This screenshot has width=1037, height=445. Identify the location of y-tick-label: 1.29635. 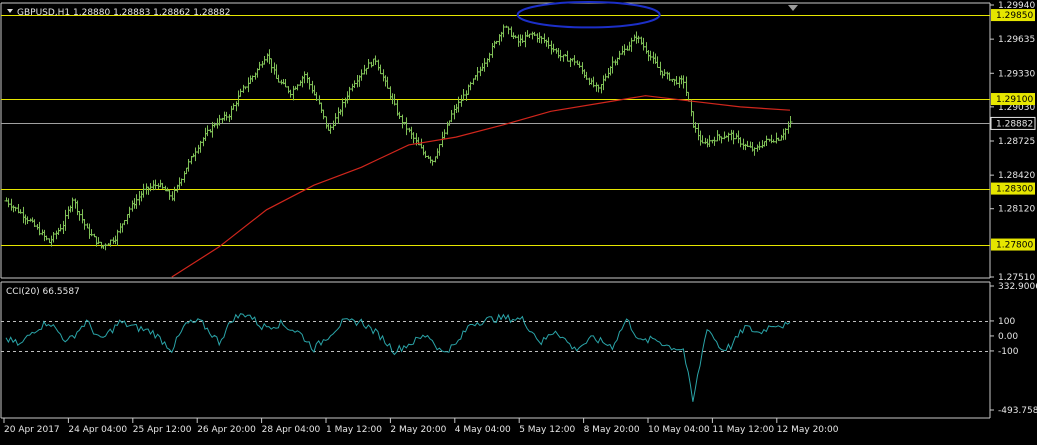
(1016, 40).